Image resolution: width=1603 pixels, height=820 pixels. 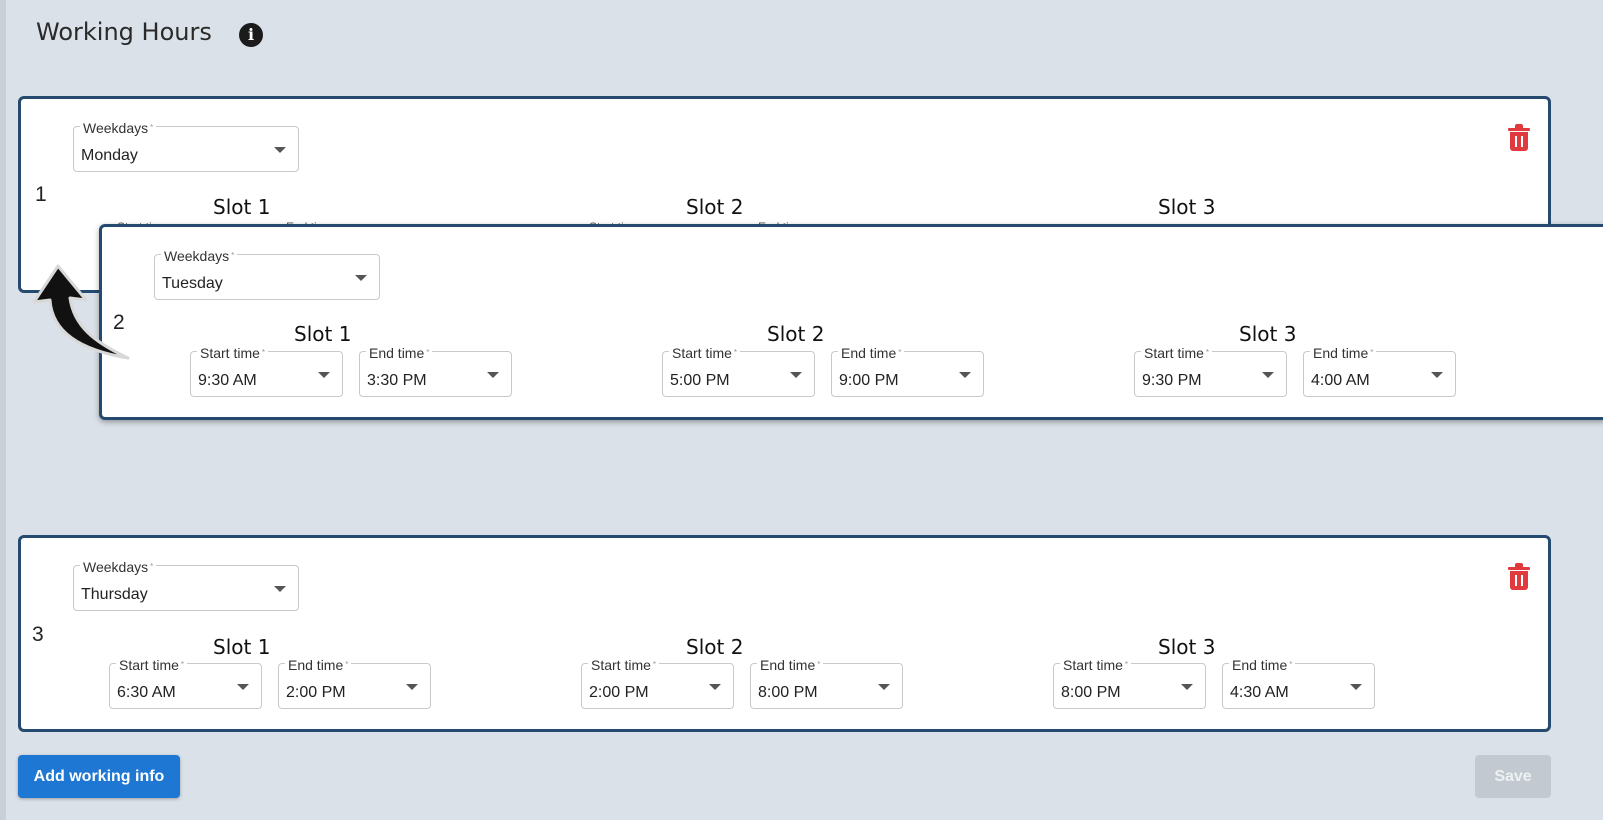 I want to click on weekday-select: Weekdays * Tuesday, so click(x=267, y=274).